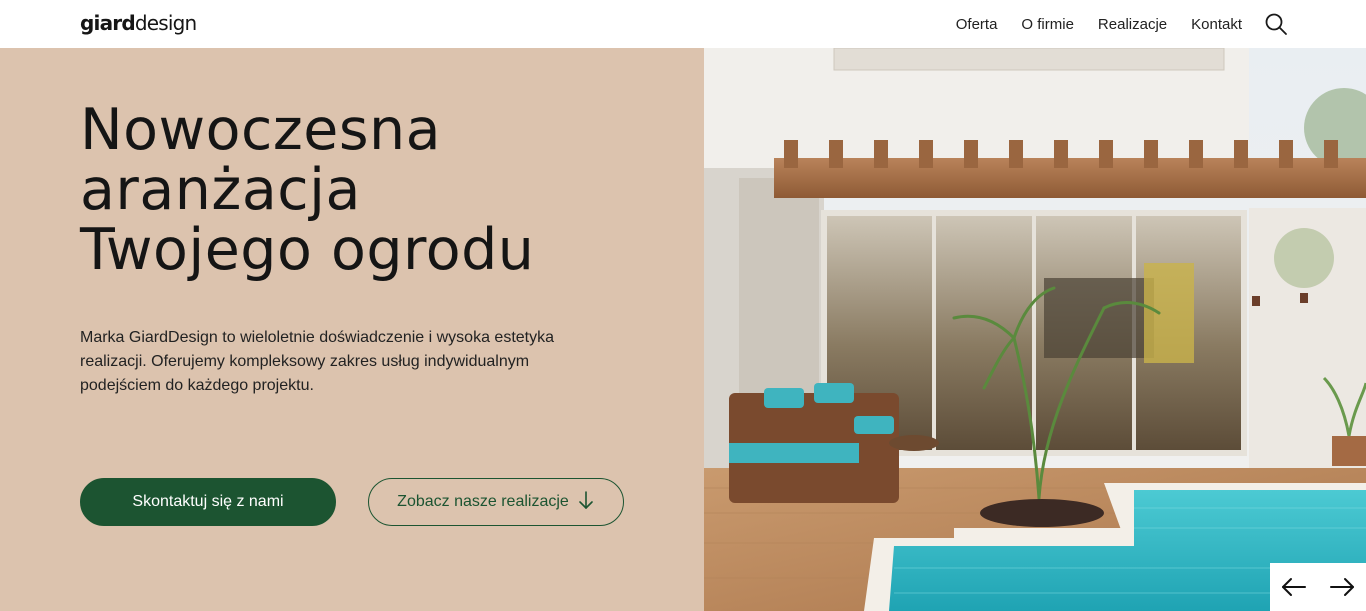 The height and width of the screenshot is (611, 1366). I want to click on contact-button-label: Skontaktuj się z nami, so click(208, 501).